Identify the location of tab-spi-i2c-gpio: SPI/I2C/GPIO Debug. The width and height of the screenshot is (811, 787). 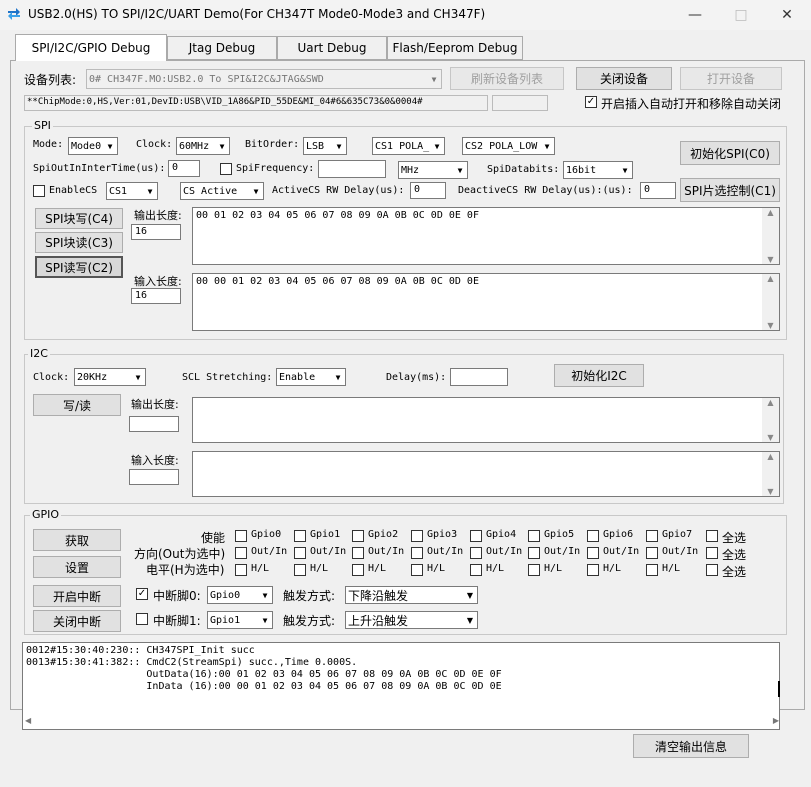
(91, 47).